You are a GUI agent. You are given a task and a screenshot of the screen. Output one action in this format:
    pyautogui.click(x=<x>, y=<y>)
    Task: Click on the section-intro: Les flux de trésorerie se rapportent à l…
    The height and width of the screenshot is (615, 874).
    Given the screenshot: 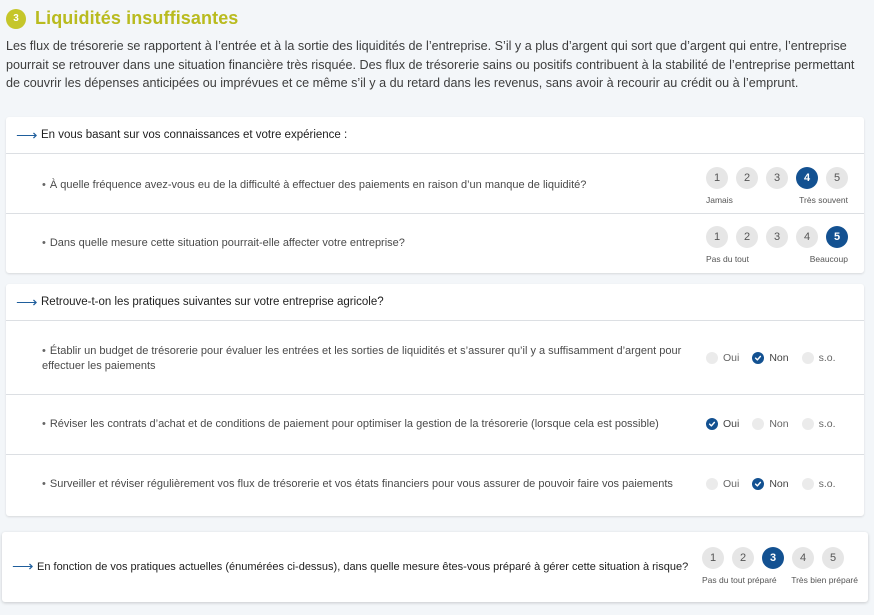 What is the action you would take?
    pyautogui.click(x=430, y=64)
    